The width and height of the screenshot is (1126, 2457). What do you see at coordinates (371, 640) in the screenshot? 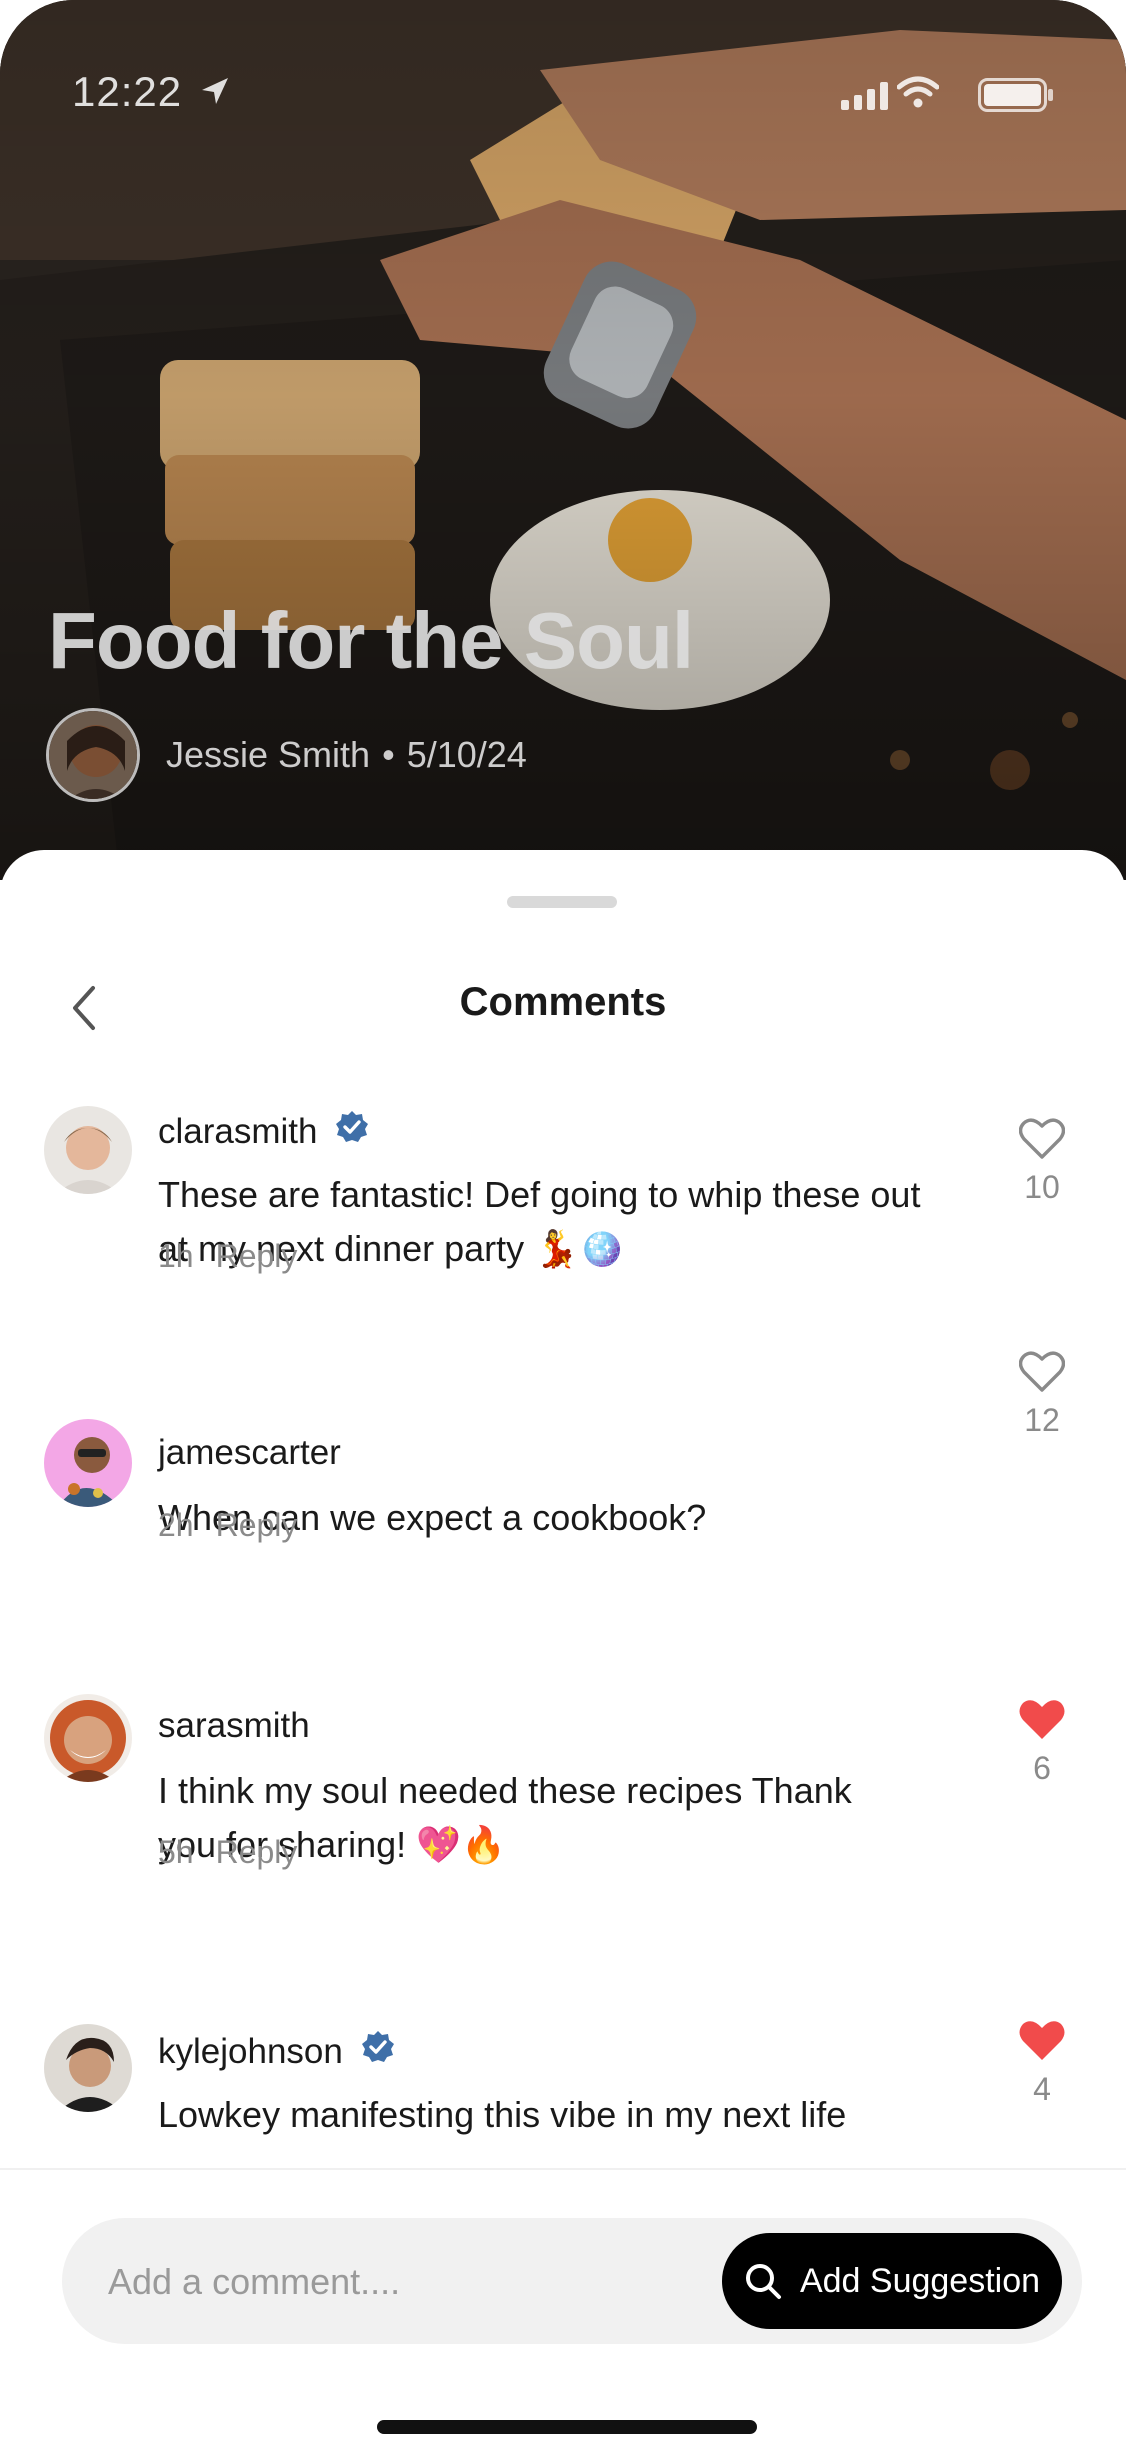
I see `post-title: Food for the Soul` at bounding box center [371, 640].